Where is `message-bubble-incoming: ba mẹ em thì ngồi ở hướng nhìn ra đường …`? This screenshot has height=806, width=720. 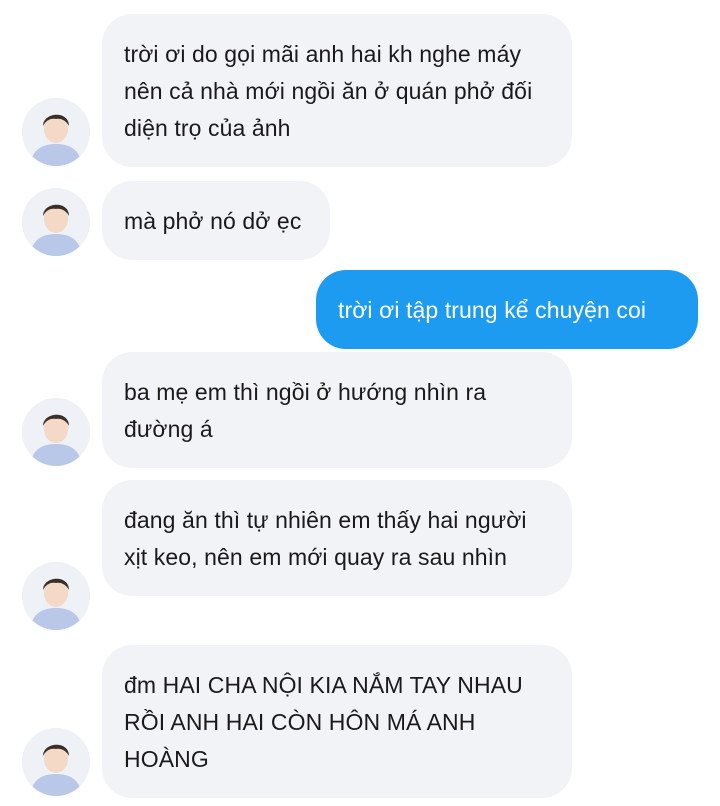 message-bubble-incoming: ba mẹ em thì ngồi ở hướng nhìn ra đường … is located at coordinates (337, 410).